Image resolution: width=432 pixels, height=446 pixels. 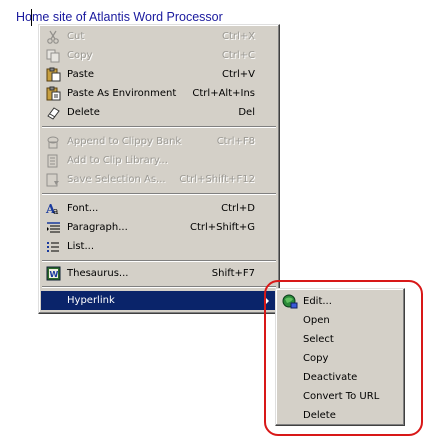 What do you see at coordinates (246, 112) in the screenshot?
I see `menu-item-shortcut: Del` at bounding box center [246, 112].